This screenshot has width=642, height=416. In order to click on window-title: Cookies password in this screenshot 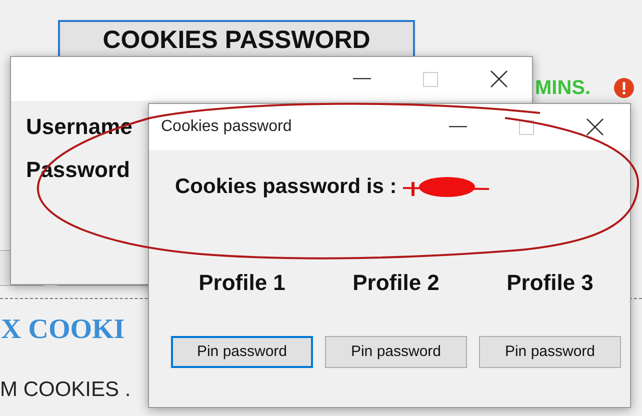, I will do `click(226, 127)`.